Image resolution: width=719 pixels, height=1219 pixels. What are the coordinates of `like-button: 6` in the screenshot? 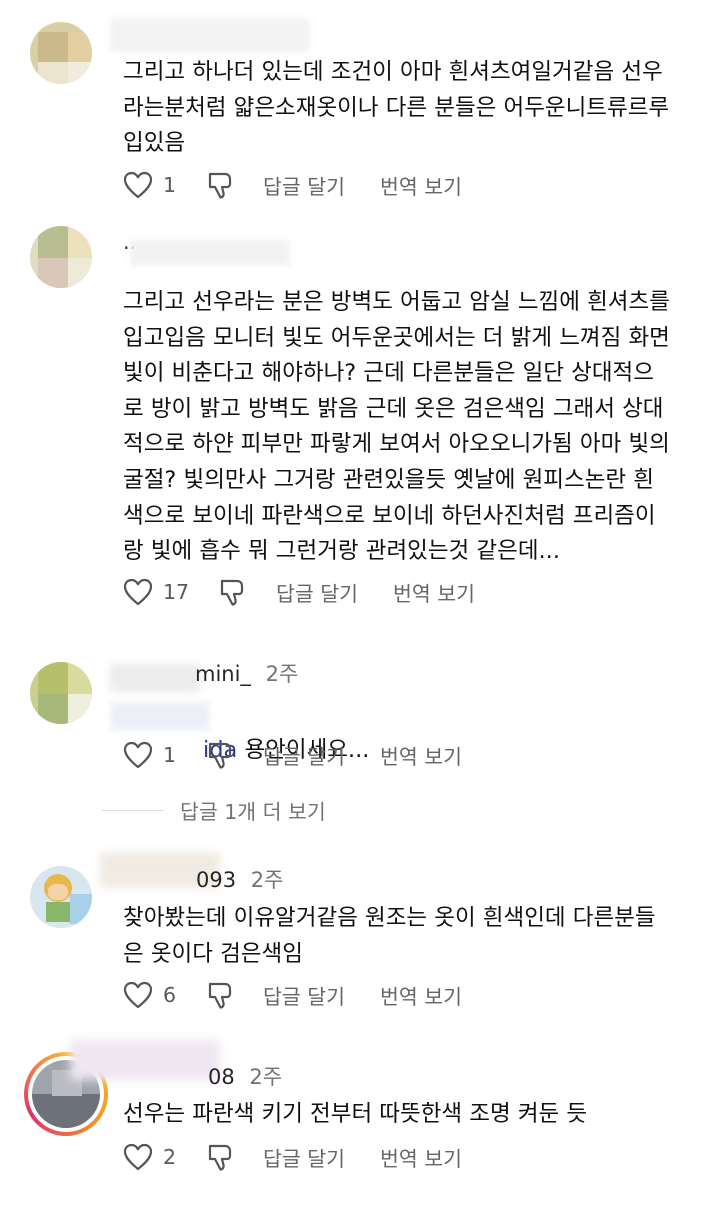 It's located at (149, 995).